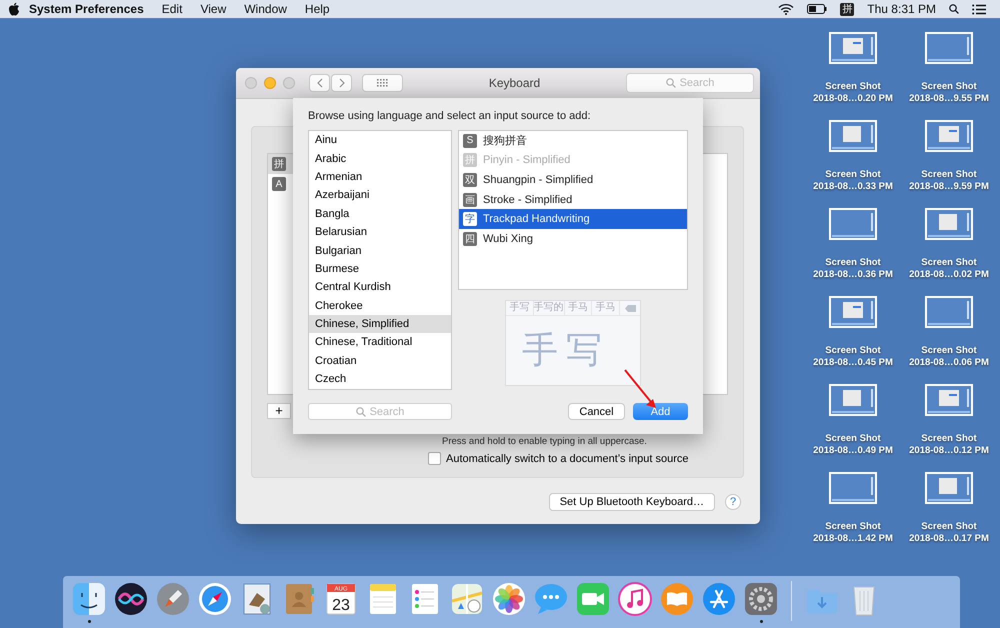 Image resolution: width=1000 pixels, height=628 pixels. What do you see at coordinates (847, 9) in the screenshot?
I see `input-source-indicator: 拼` at bounding box center [847, 9].